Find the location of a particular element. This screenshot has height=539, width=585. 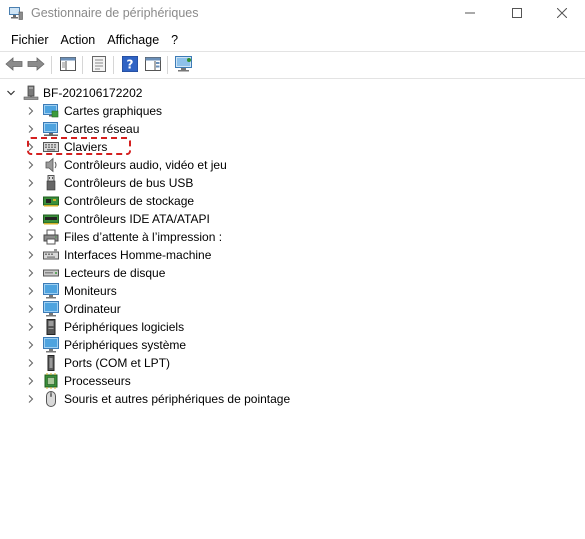

menu-bar: Fichier Action Affichage ? is located at coordinates (292, 40).